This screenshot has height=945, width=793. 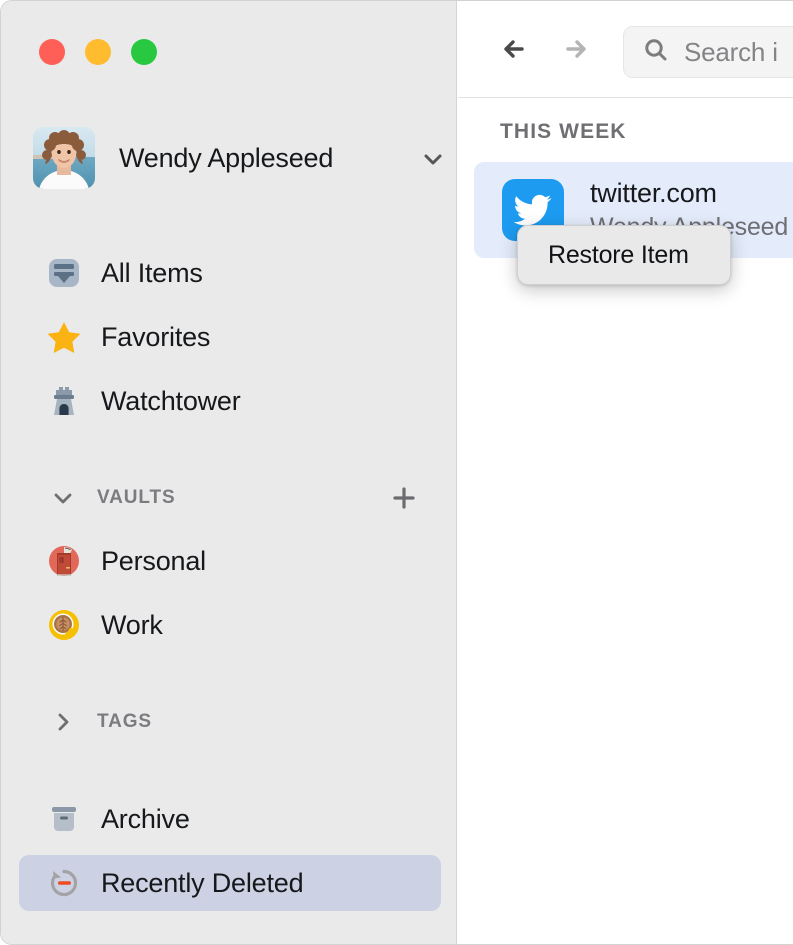 I want to click on sidebar-item-label: Recently Deleted, so click(x=202, y=882).